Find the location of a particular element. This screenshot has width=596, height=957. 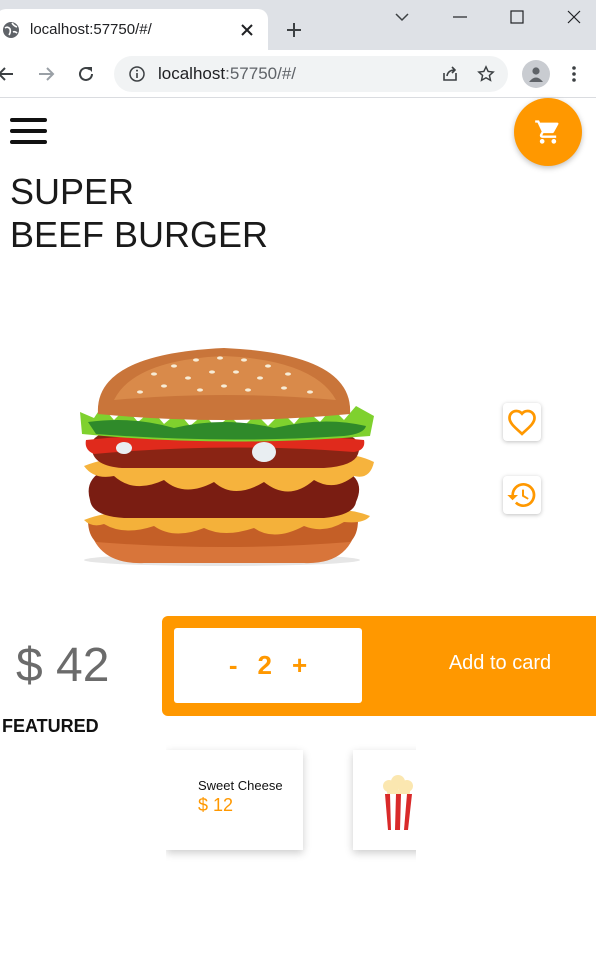

chevron-down-icon is located at coordinates (402, 17).